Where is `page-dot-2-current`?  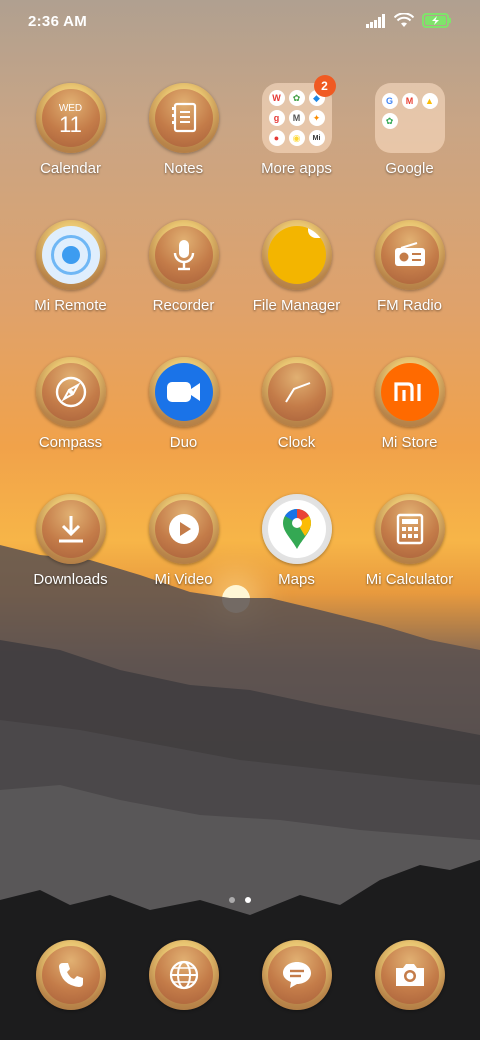
page-dot-2-current is located at coordinates (248, 900).